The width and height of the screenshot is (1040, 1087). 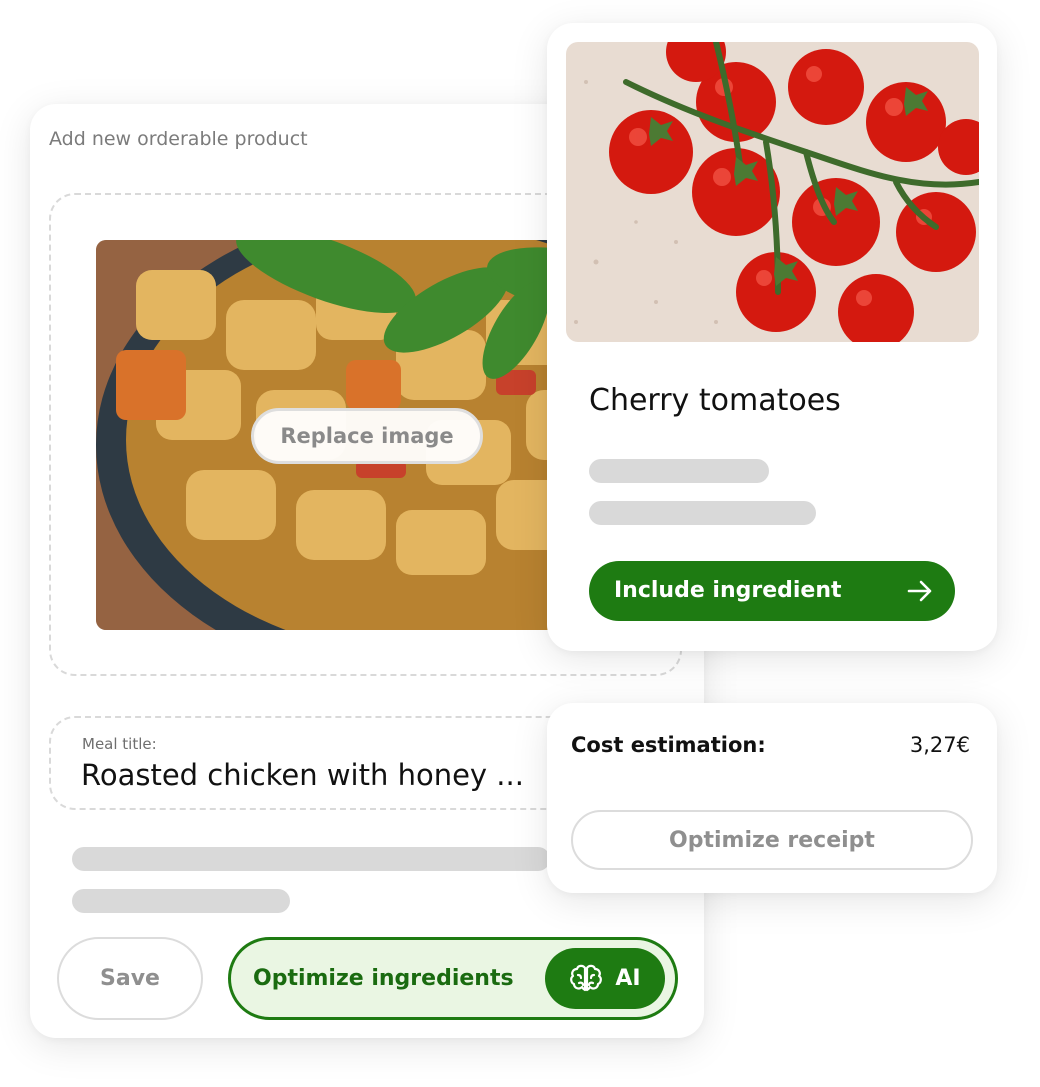 What do you see at coordinates (772, 192) in the screenshot?
I see `ingredient-image` at bounding box center [772, 192].